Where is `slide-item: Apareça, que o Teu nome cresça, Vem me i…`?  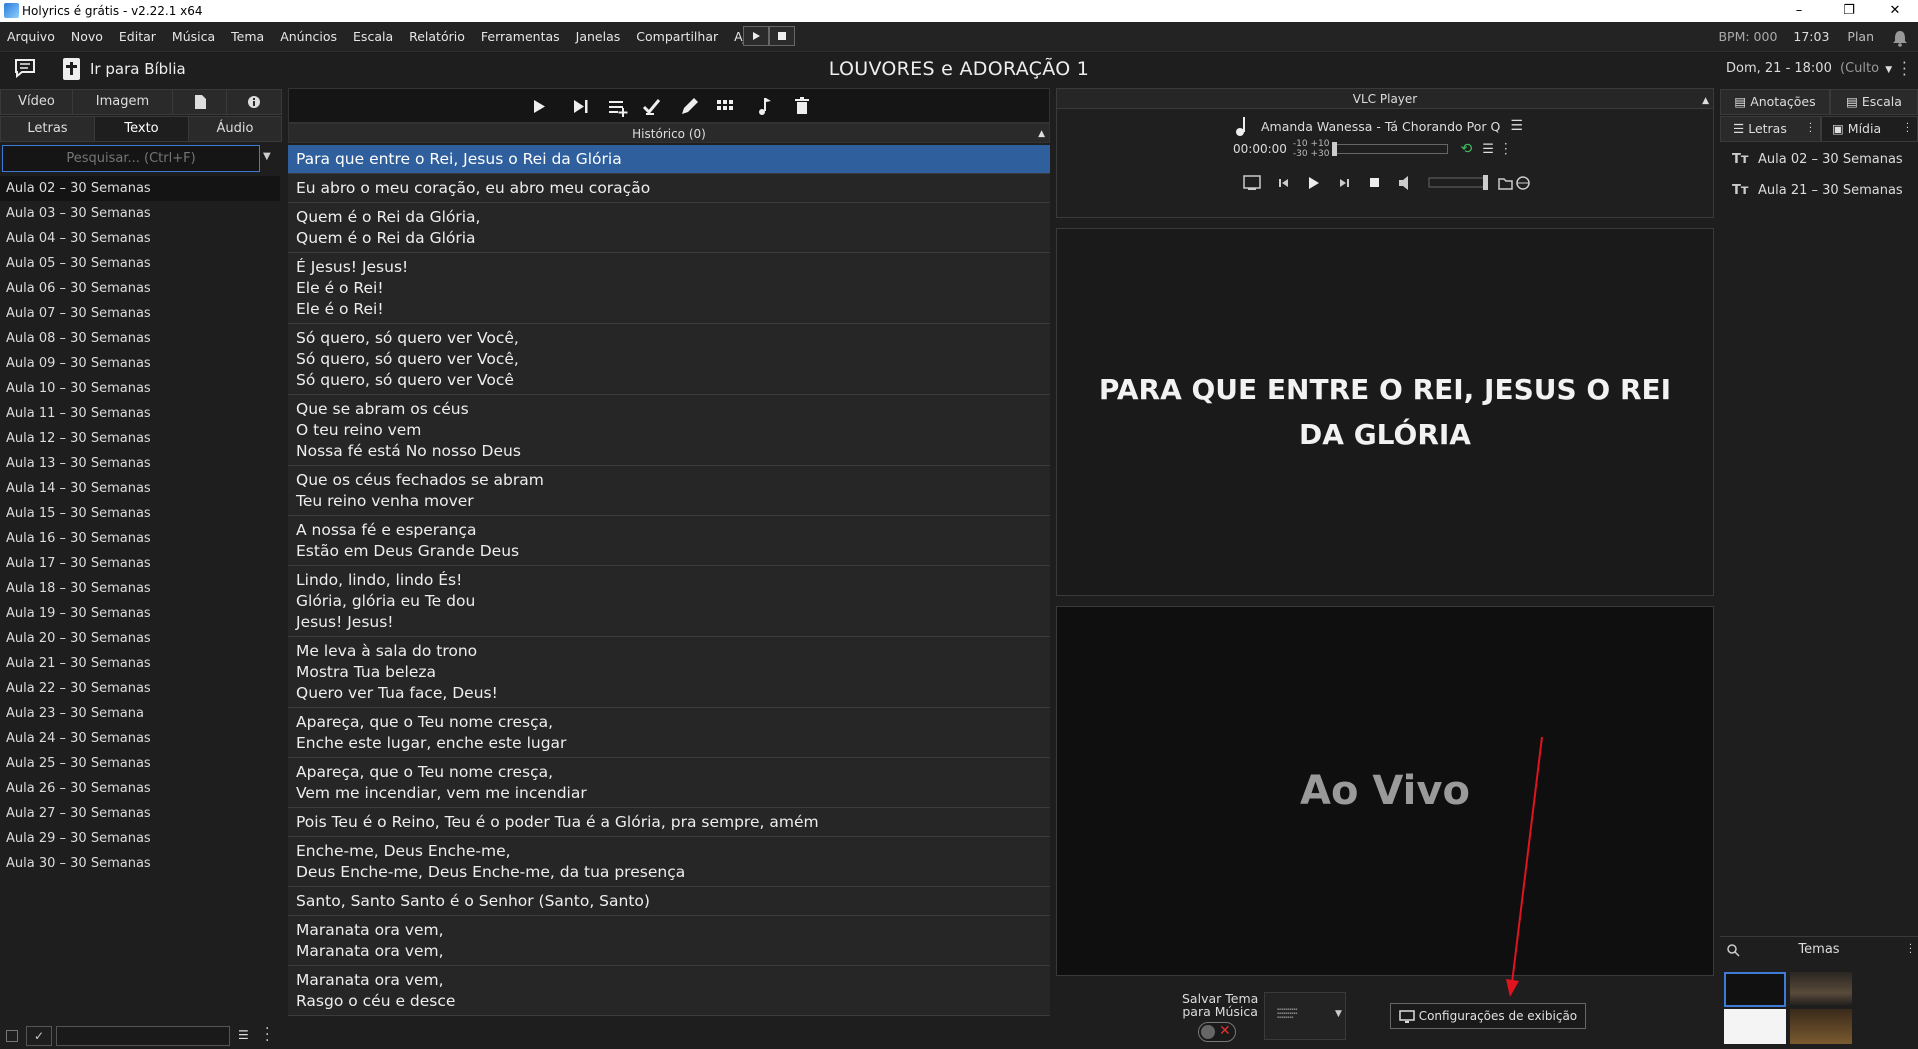 slide-item: Apareça, que o Teu nome cresça, Vem me i… is located at coordinates (669, 783).